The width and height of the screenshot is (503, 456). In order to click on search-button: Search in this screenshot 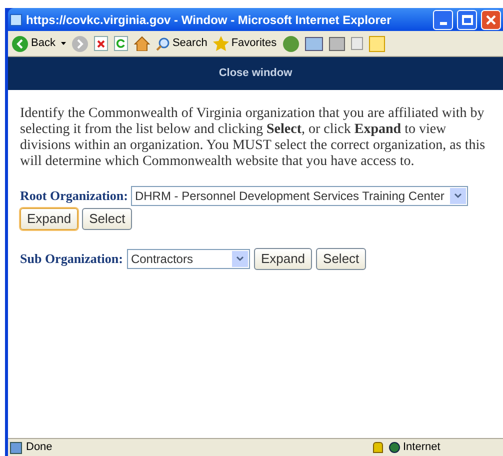, I will do `click(182, 43)`.